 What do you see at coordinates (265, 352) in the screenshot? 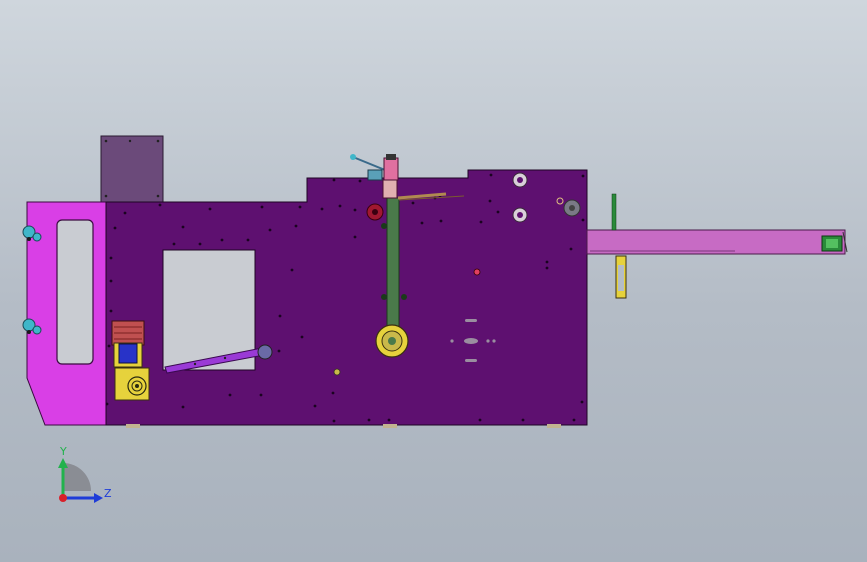
I see `slide-pivot` at bounding box center [265, 352].